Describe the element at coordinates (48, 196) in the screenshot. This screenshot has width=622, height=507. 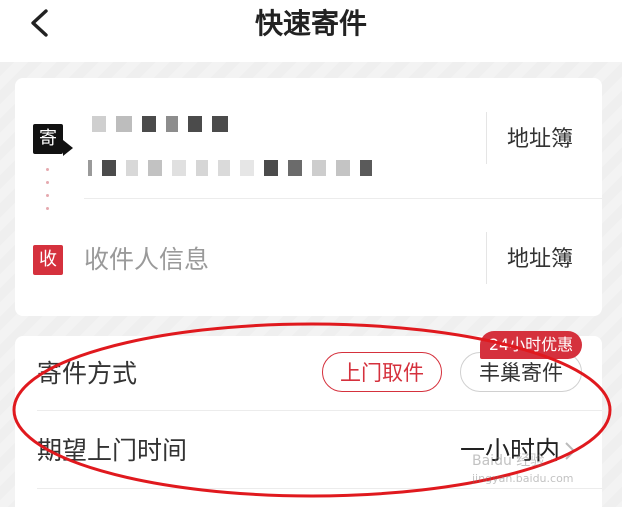
I see `route-dots` at that location.